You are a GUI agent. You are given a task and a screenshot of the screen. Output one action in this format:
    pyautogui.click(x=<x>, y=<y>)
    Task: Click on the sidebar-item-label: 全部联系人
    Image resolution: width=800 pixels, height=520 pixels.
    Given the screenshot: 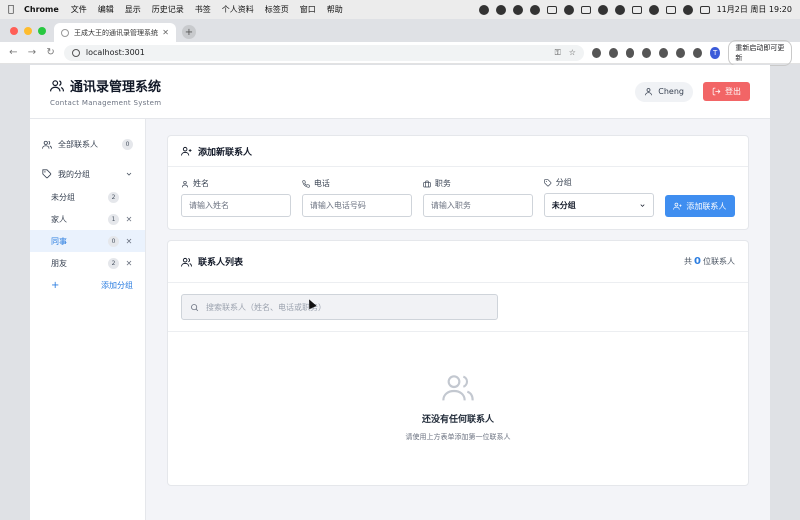 What is the action you would take?
    pyautogui.click(x=78, y=144)
    